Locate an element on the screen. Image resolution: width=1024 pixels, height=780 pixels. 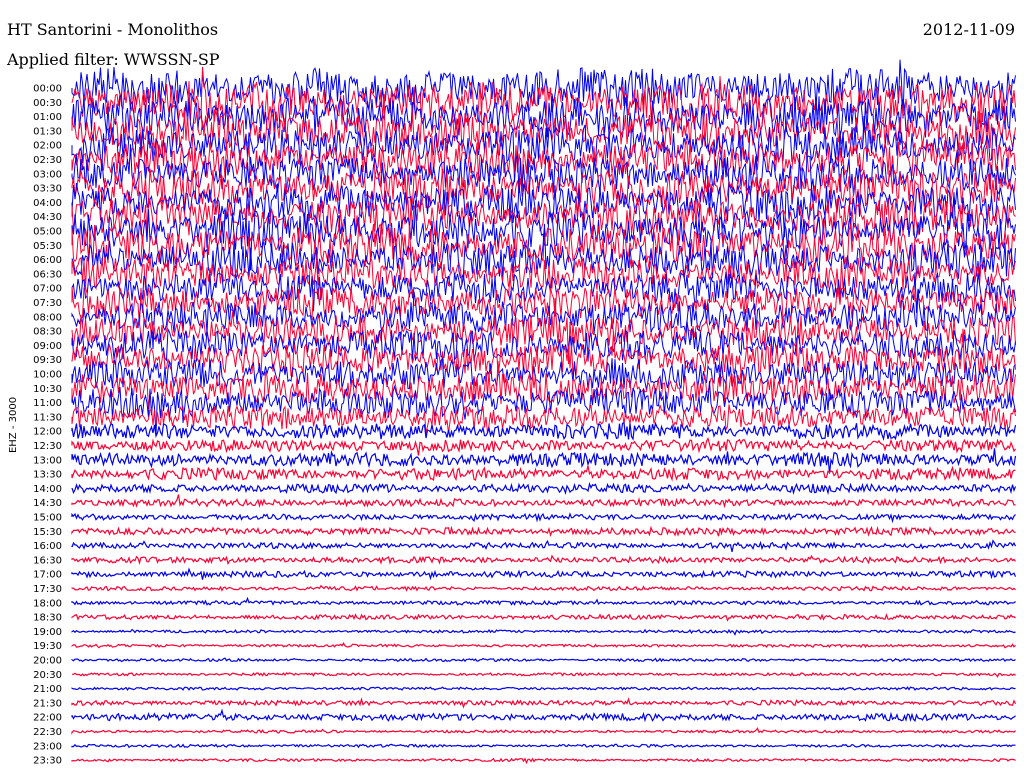
time-tick-label: 14:00 is located at coordinates (47, 489).